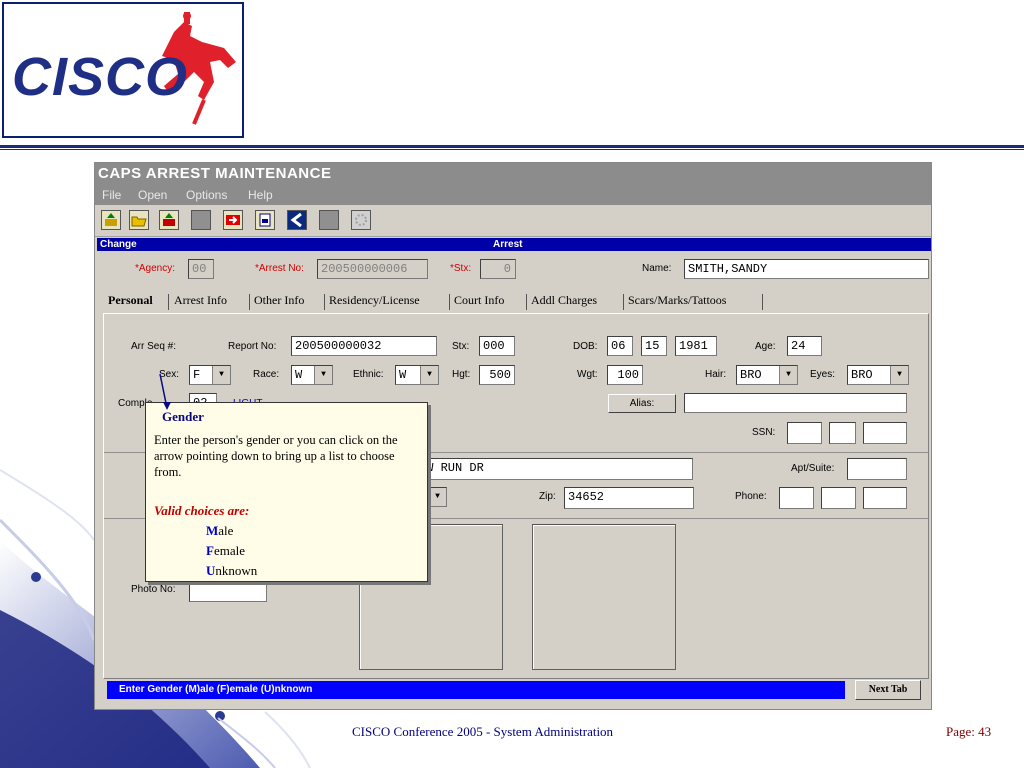 Image resolution: width=1024 pixels, height=768 pixels. I want to click on mode-right-label: Arrest, so click(508, 244).